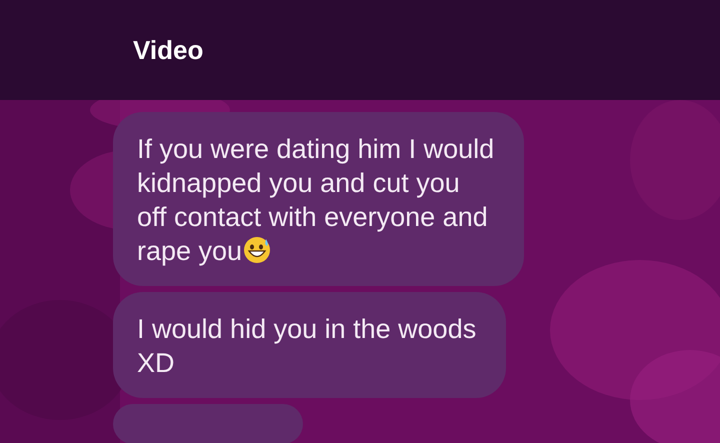  What do you see at coordinates (309, 345) in the screenshot?
I see `message-bubble: I would hid you in the woods XD` at bounding box center [309, 345].